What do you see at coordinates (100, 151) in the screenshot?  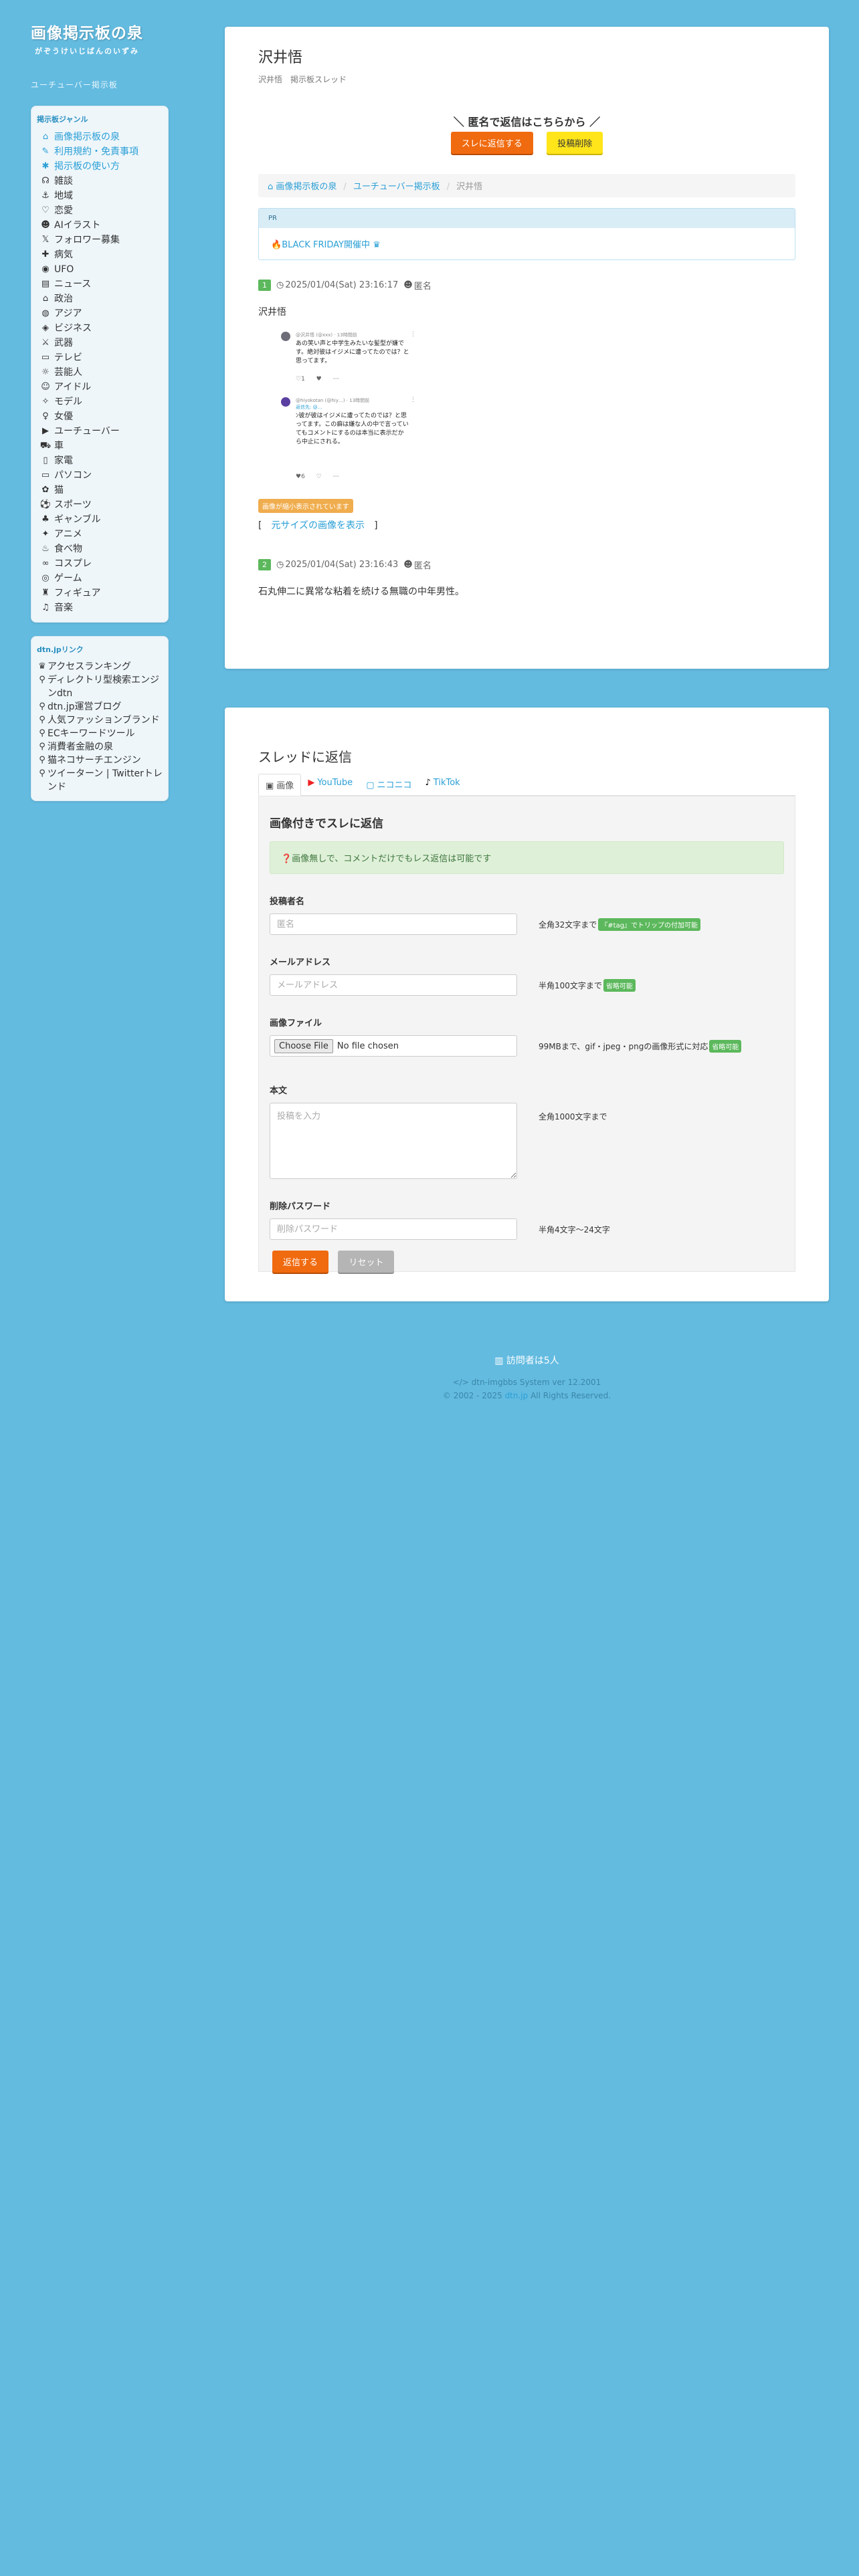 I see `sidebar-top-link-item: ✎ 利用規約・免責事項` at bounding box center [100, 151].